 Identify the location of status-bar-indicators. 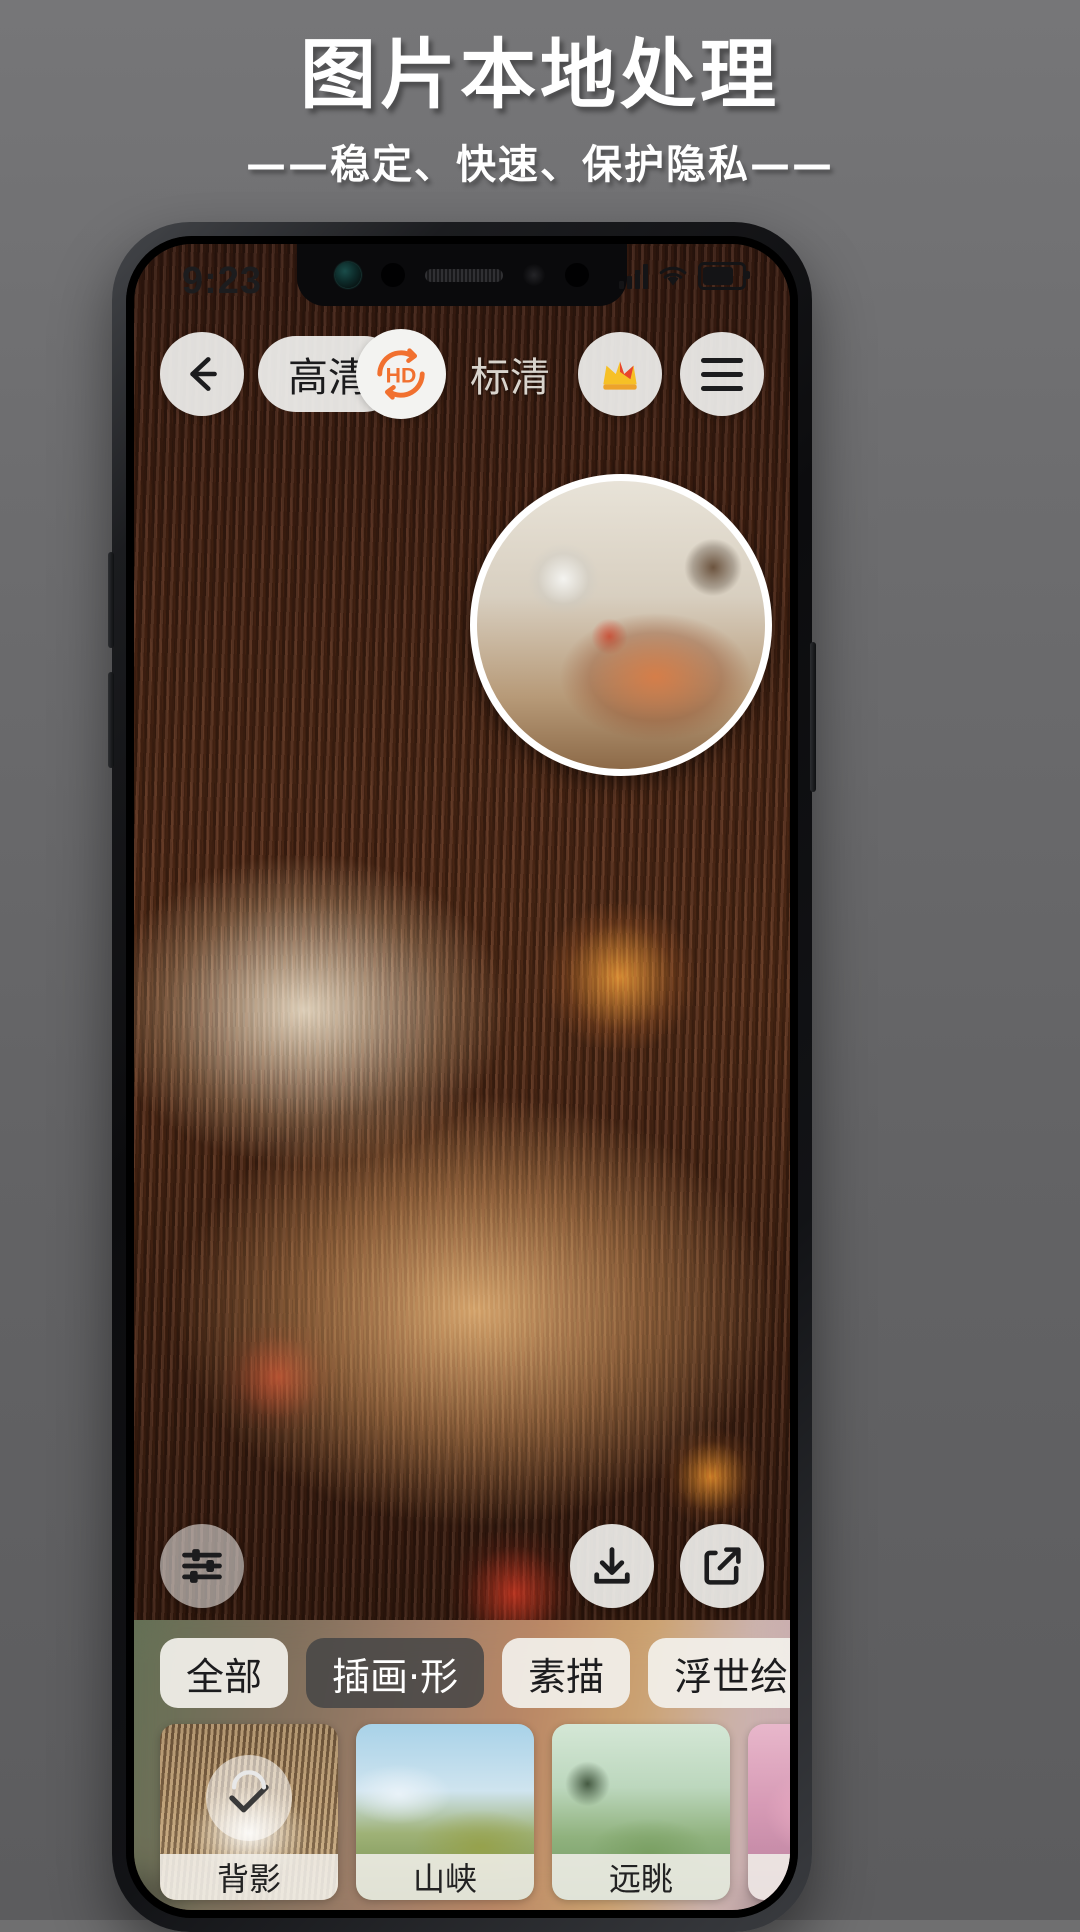
(684, 276).